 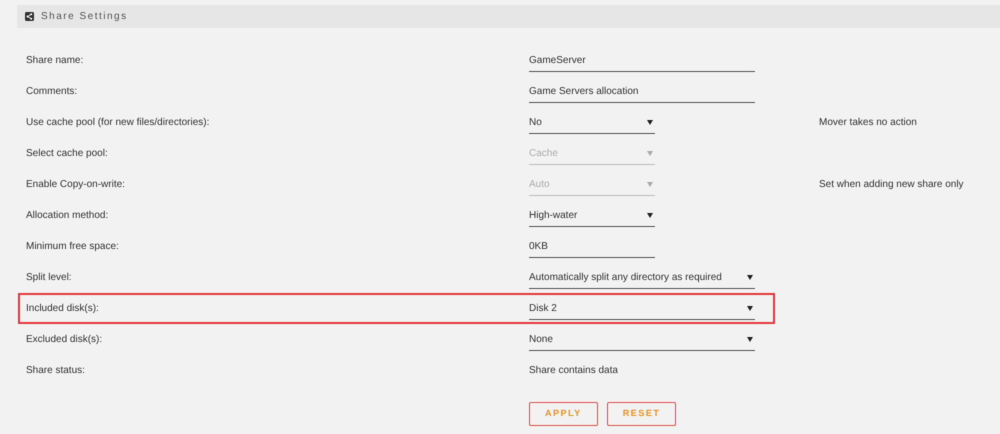 I want to click on field-label: Select cache pool:, so click(x=67, y=154).